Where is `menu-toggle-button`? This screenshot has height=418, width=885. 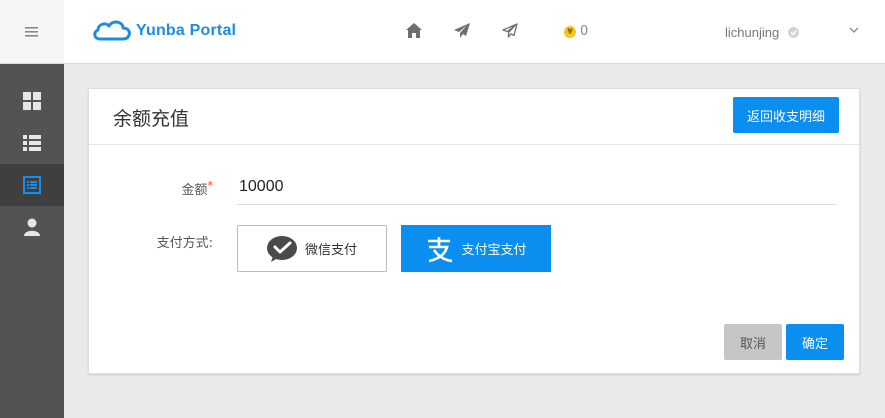 menu-toggle-button is located at coordinates (32, 32).